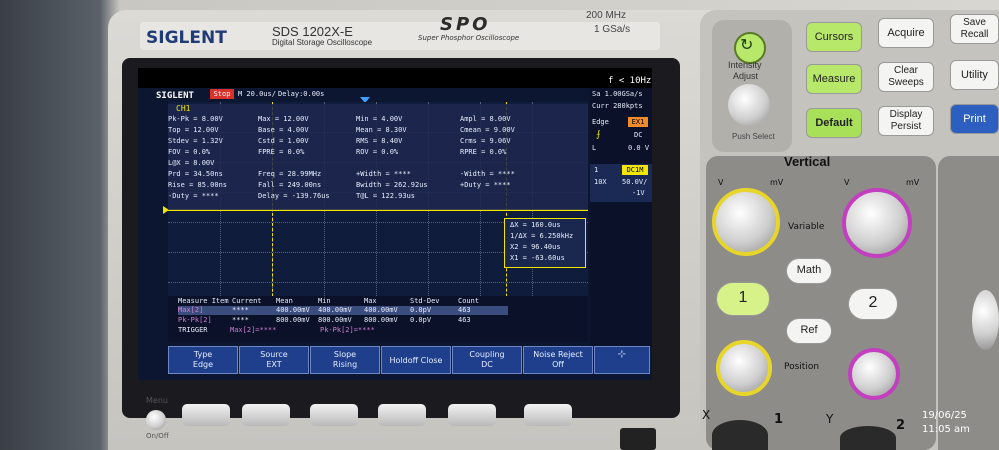  Describe the element at coordinates (345, 364) in the screenshot. I see `menu-slope-bottom: Rising` at that location.